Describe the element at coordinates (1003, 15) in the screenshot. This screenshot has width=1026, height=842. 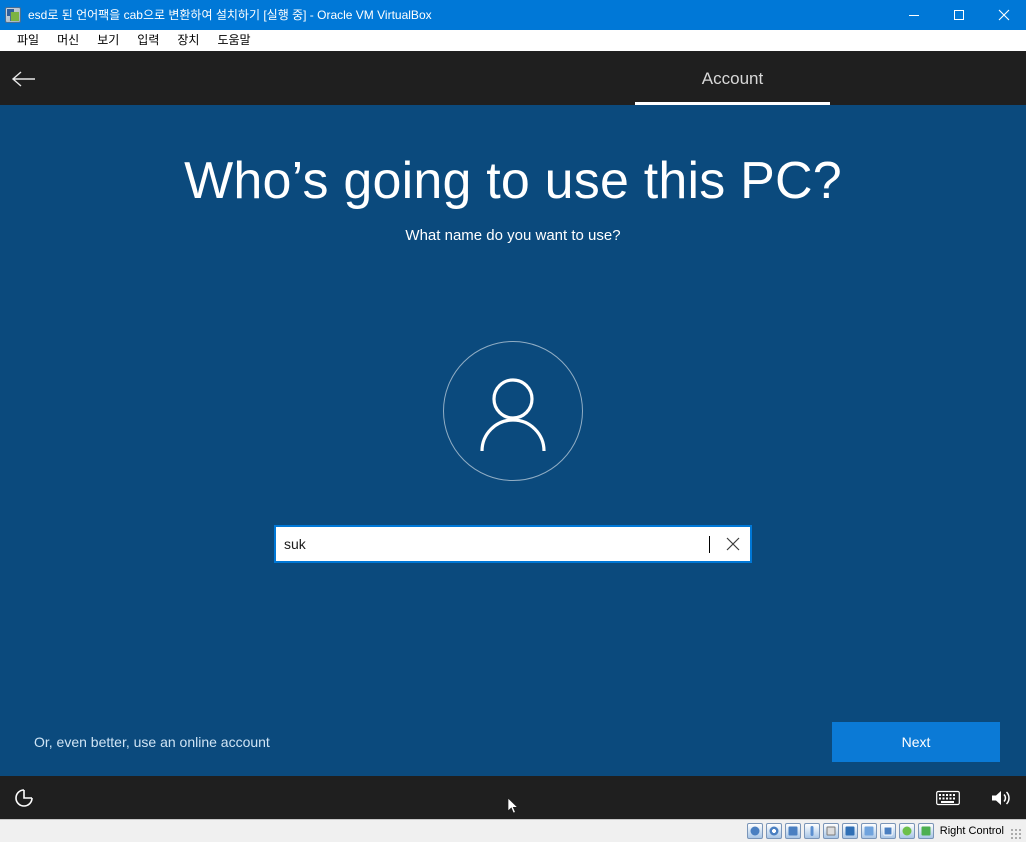
I see `close-icon` at that location.